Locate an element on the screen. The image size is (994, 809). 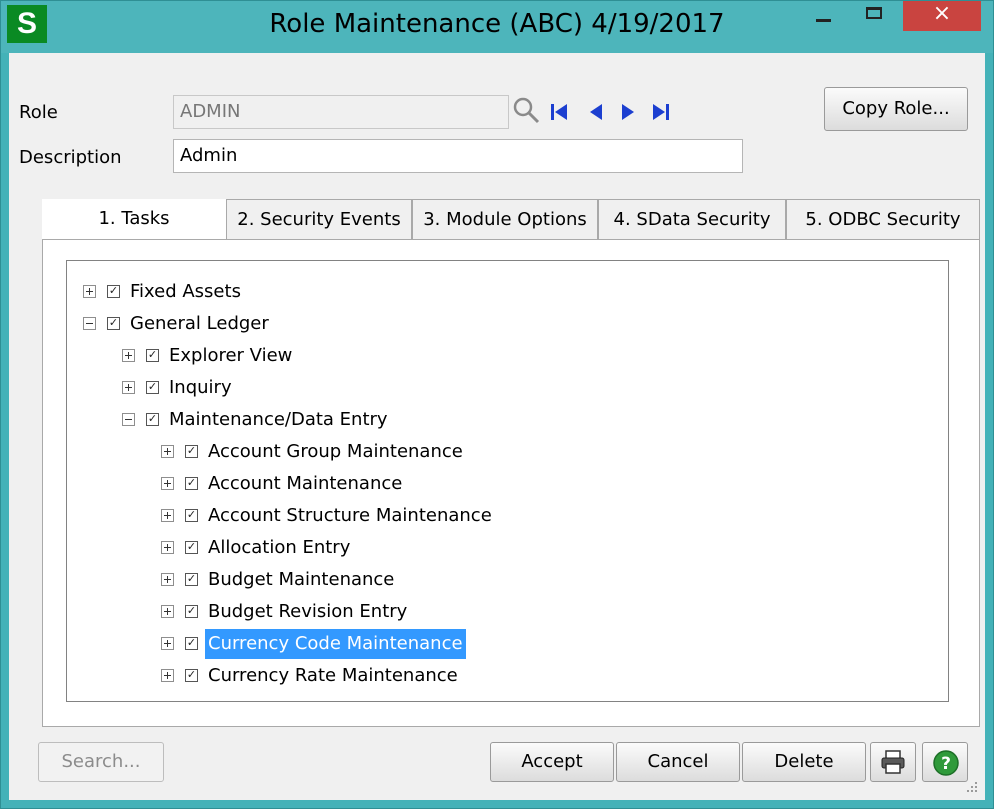
title-bar: S Role Maintenance (ABC) 4/19/2017 × is located at coordinates (497, 27).